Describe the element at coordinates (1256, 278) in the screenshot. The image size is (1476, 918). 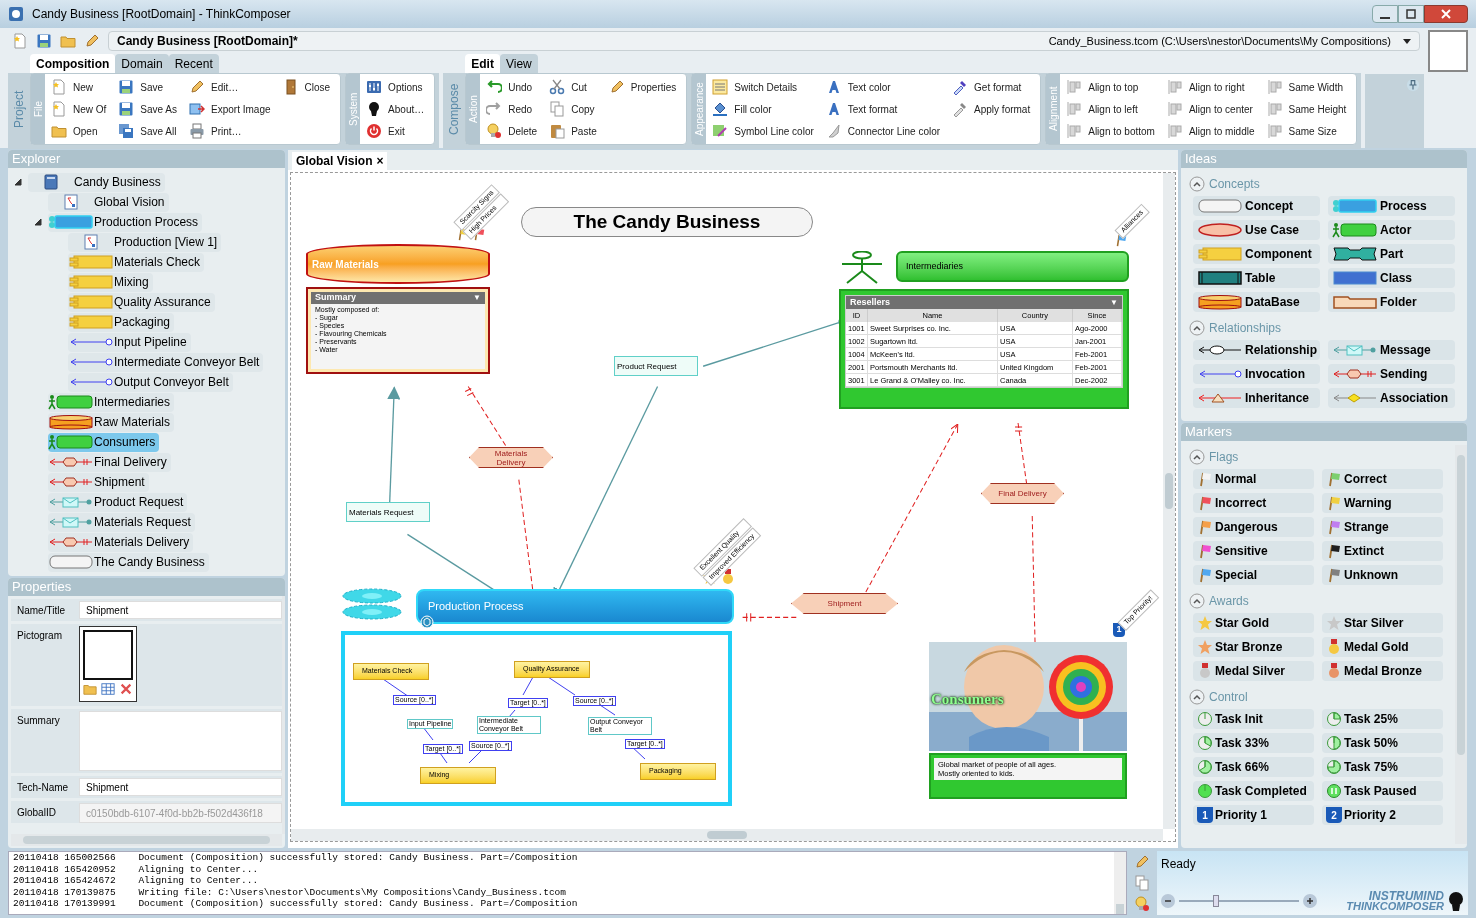
I see `palette-item: Table` at that location.